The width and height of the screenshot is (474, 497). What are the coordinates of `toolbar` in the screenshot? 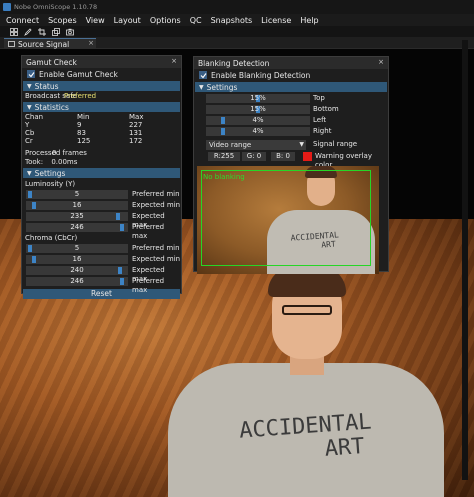 It's located at (237, 31).